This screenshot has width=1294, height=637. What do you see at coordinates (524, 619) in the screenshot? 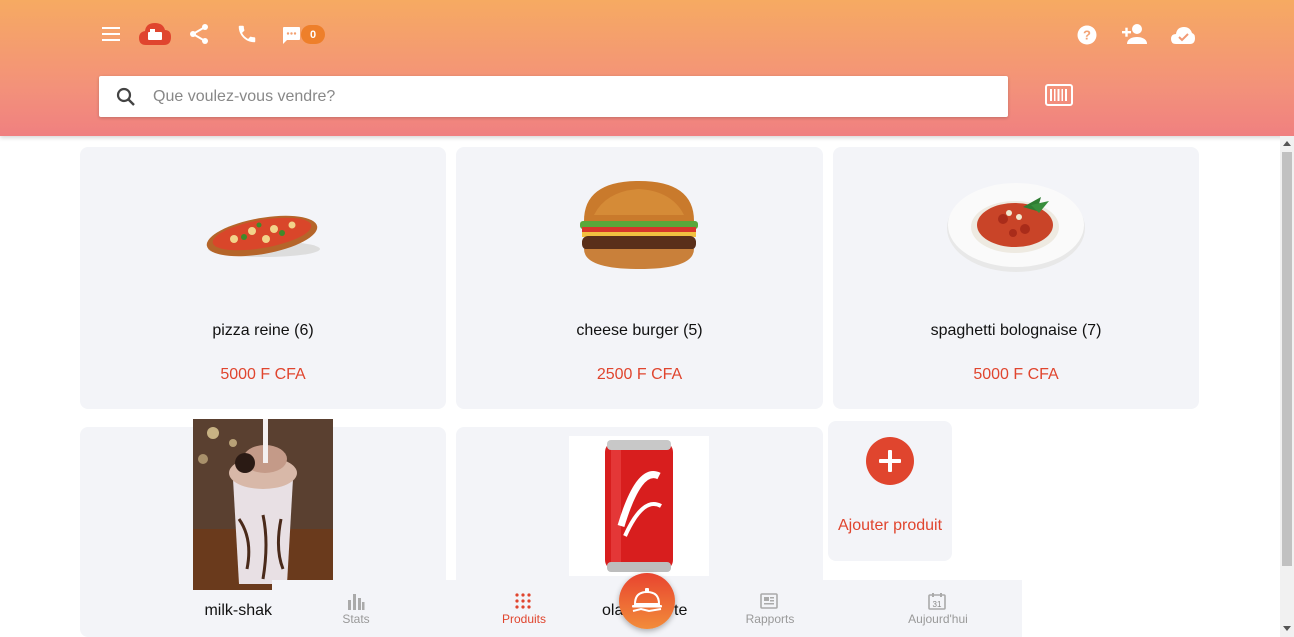
I see `nav-label: Produits` at bounding box center [524, 619].